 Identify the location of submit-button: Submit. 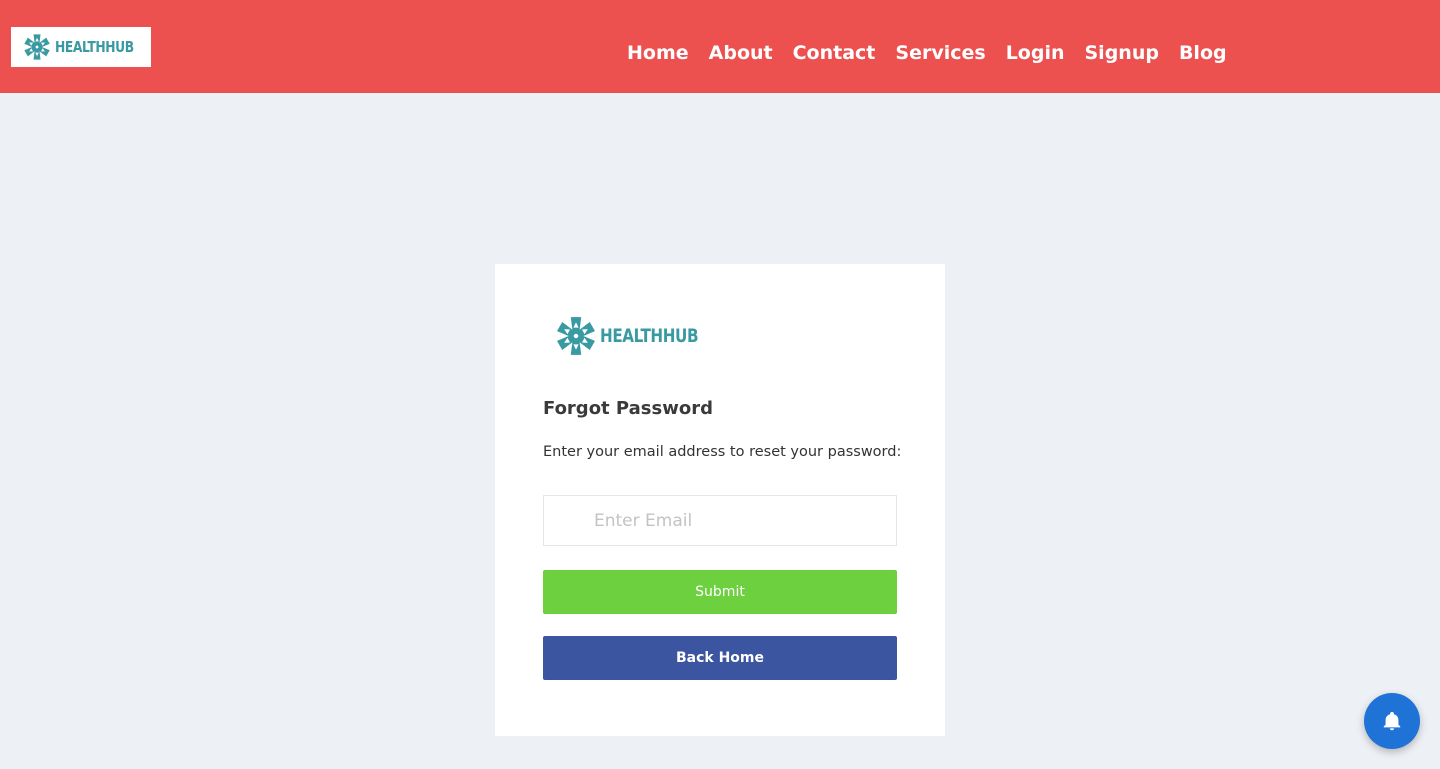
(720, 592).